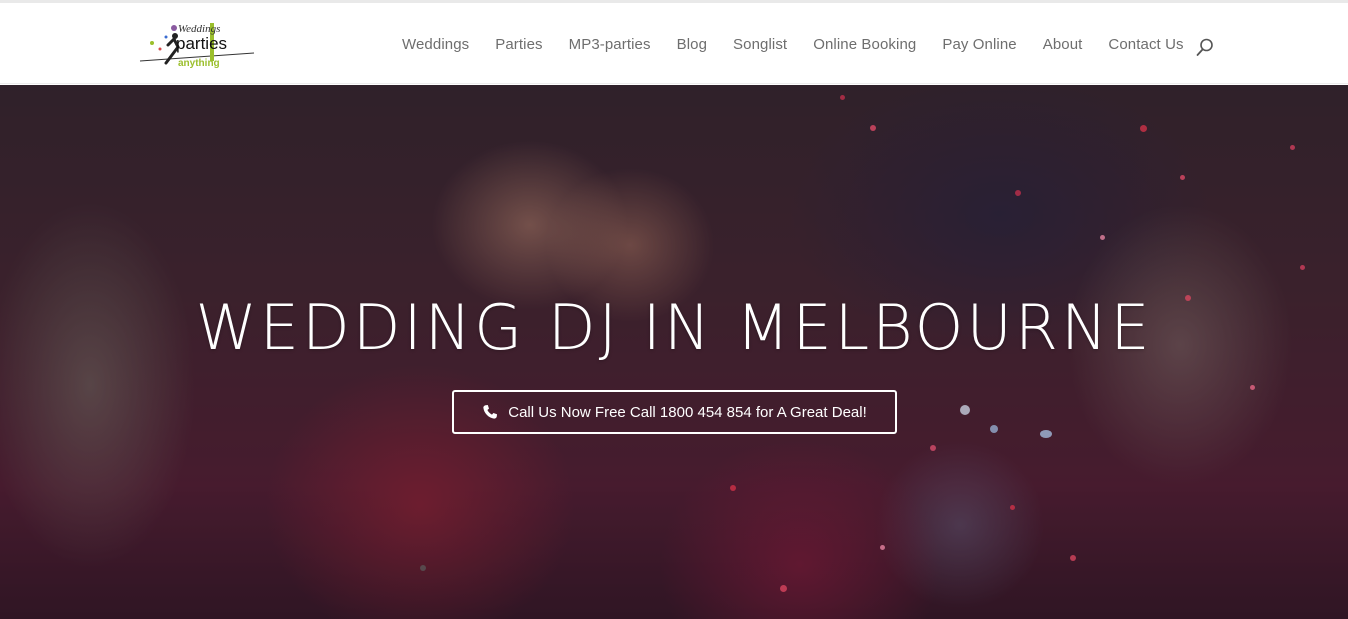 Image resolution: width=1348 pixels, height=619 pixels. What do you see at coordinates (435, 44) in the screenshot?
I see `nav-weddings: Weddings` at bounding box center [435, 44].